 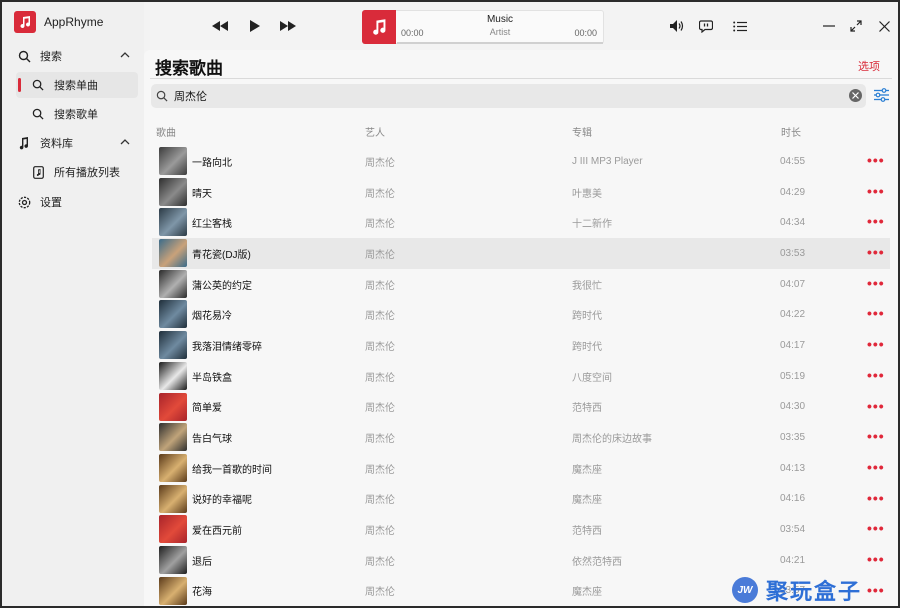 I want to click on song-title: 烟花易冷, so click(x=212, y=317).